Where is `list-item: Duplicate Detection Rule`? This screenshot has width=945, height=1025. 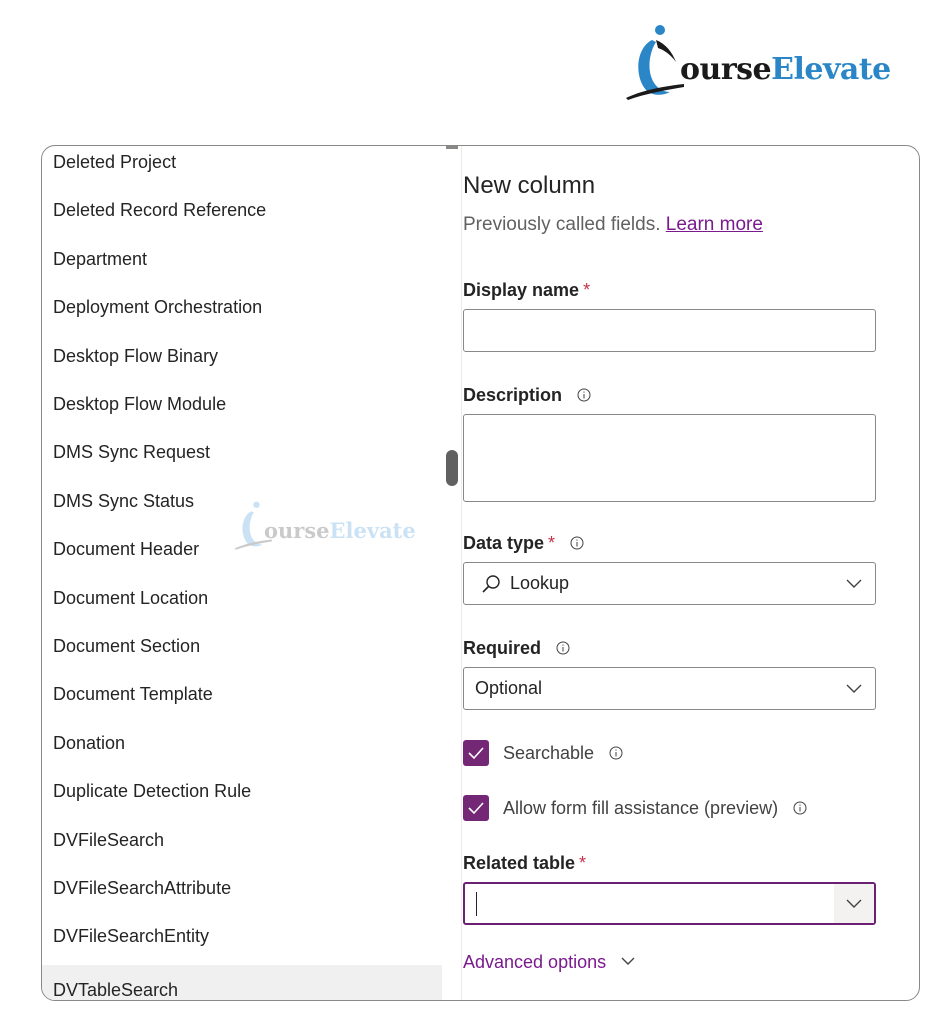 list-item: Duplicate Detection Rule is located at coordinates (242, 791).